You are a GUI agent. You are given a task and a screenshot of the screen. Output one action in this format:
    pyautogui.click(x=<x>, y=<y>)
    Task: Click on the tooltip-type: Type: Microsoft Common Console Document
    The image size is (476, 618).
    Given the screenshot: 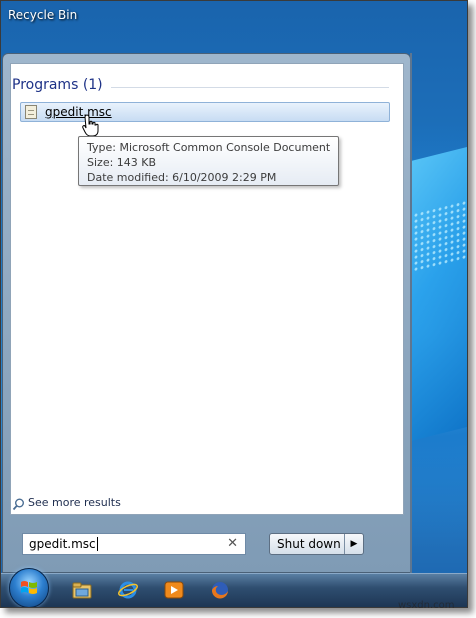 What is the action you would take?
    pyautogui.click(x=209, y=147)
    